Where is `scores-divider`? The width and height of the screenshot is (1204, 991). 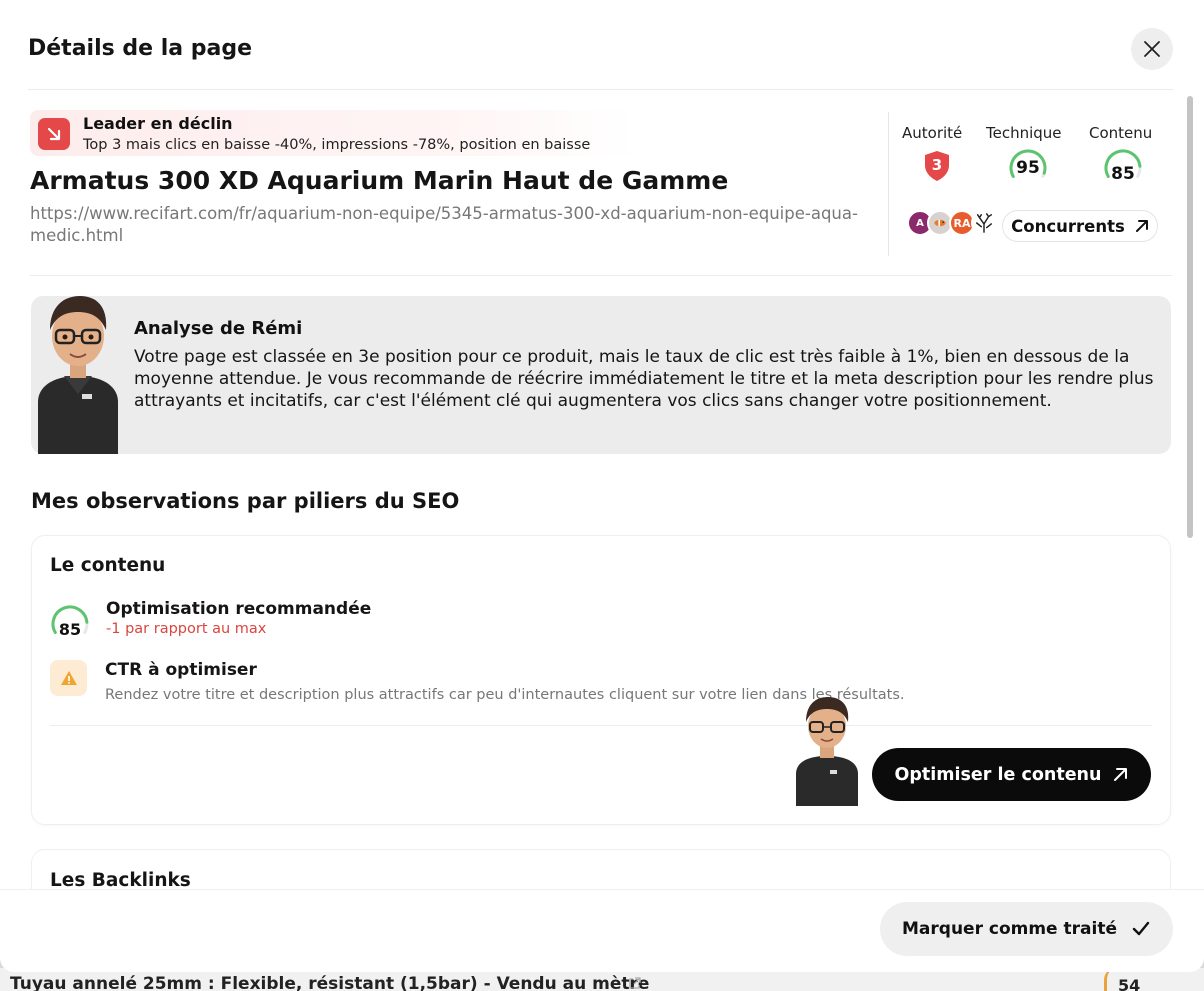
scores-divider is located at coordinates (888, 184).